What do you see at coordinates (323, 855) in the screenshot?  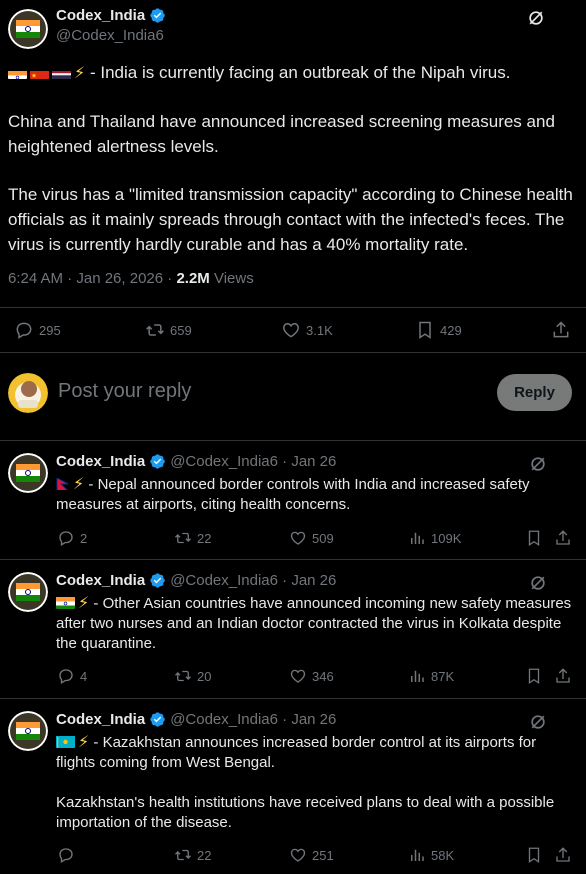 I see `like-count: 251` at bounding box center [323, 855].